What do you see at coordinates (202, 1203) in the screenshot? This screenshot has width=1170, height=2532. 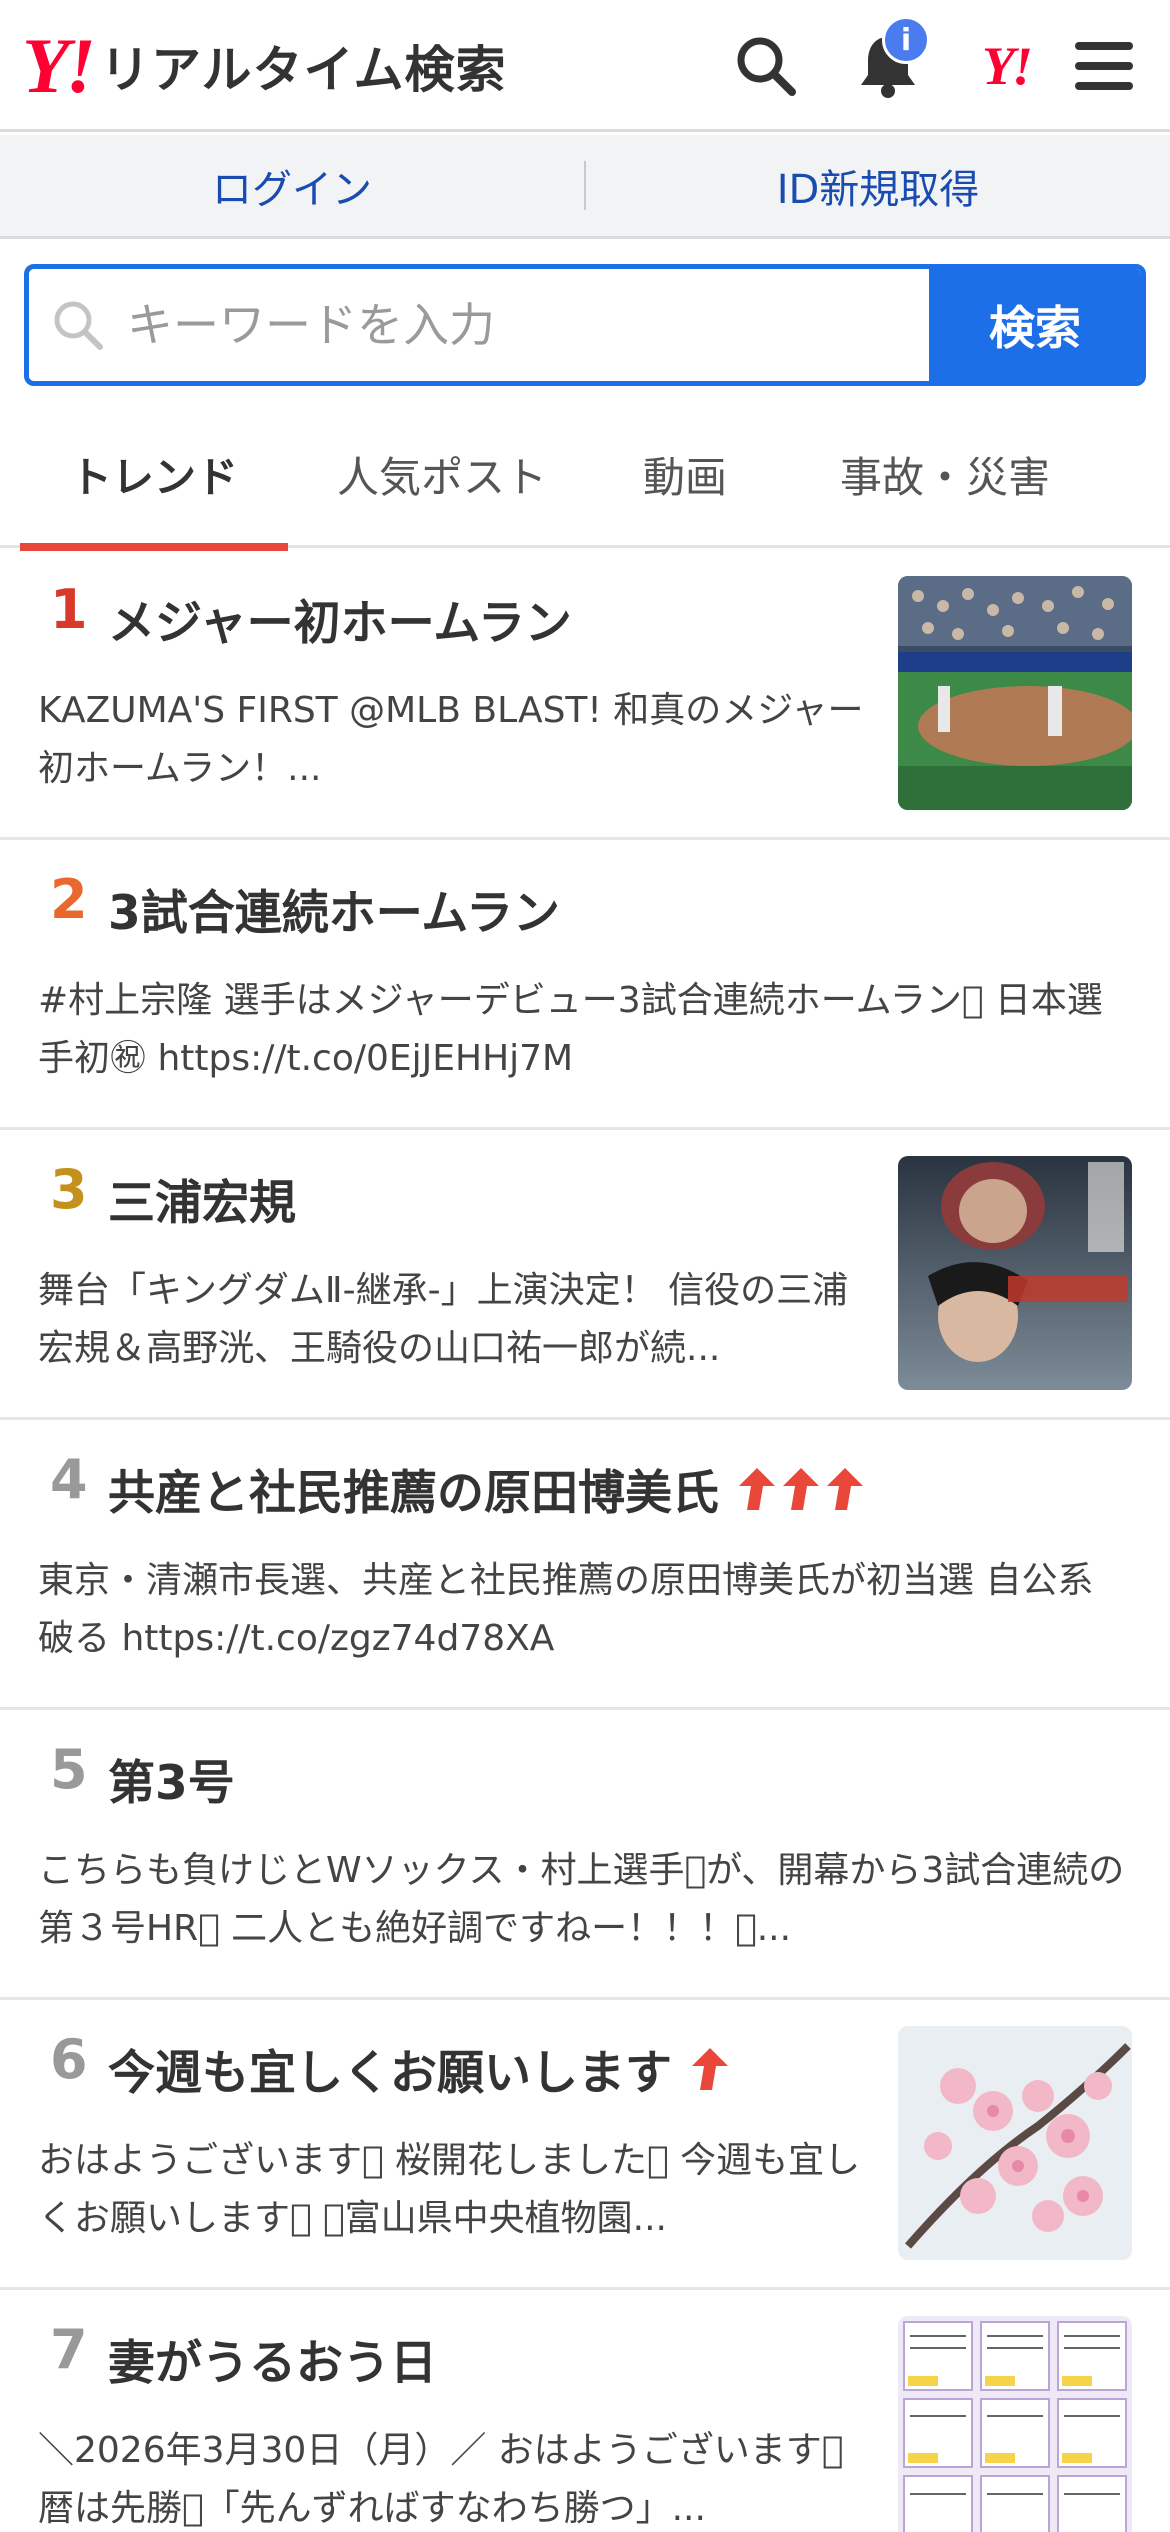 I see `trend-title-text: 三浦宏規` at bounding box center [202, 1203].